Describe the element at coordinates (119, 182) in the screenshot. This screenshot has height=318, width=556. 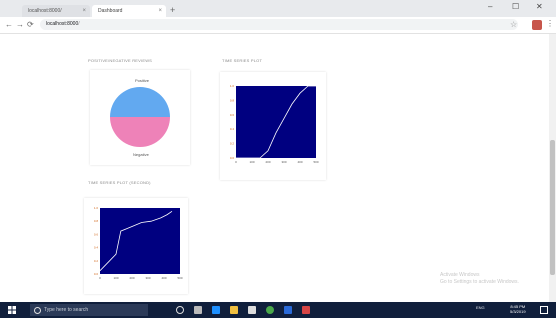
I see `line-chart-2-title: TIME SERIES PLOT (SECOND)` at that location.